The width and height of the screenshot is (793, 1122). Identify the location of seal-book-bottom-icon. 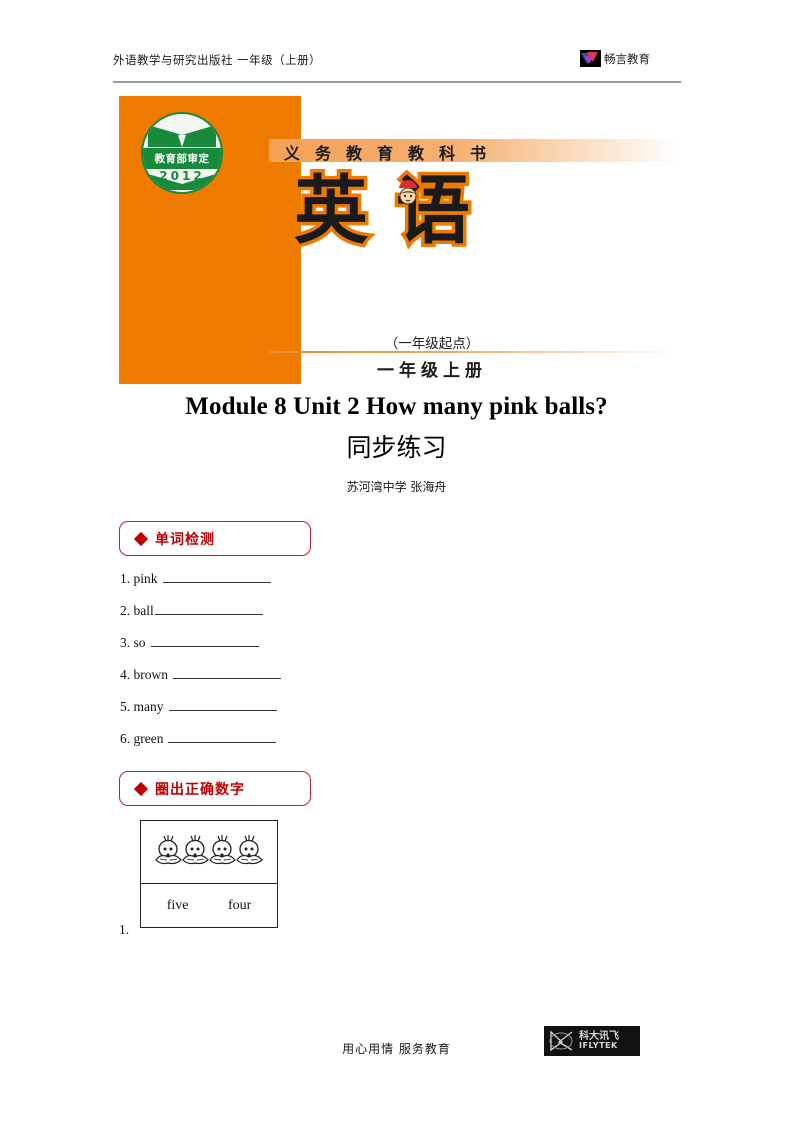
(182, 182).